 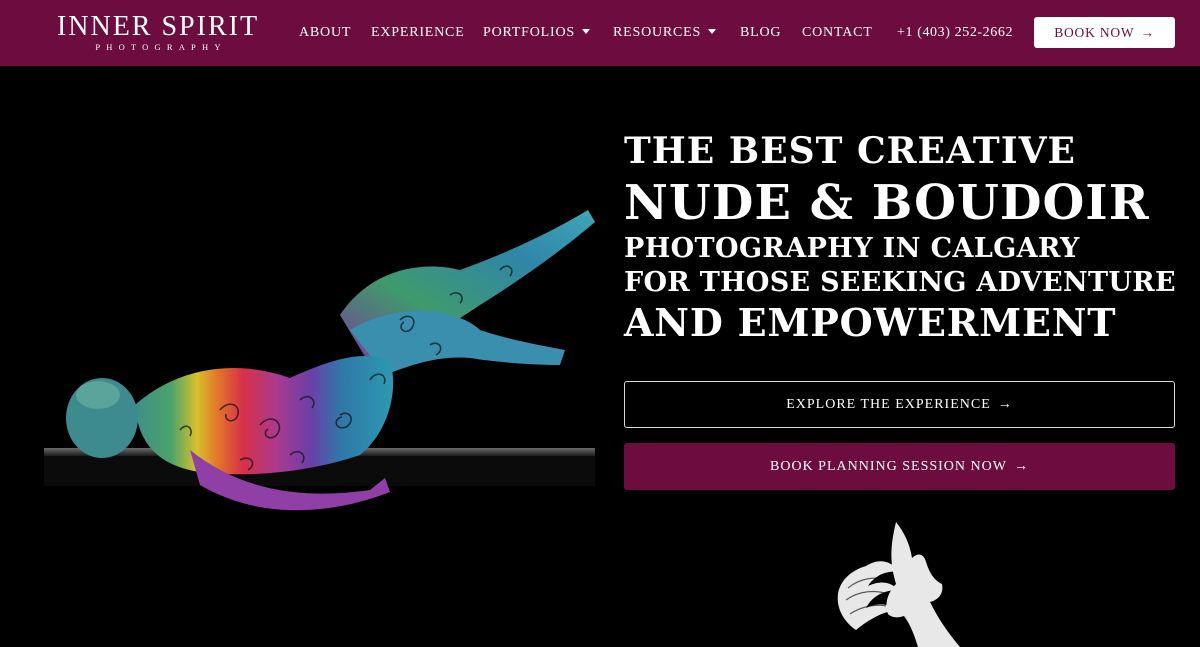 I want to click on explore-experience-button: EXPLORE THE EXPERIENCE →, so click(x=899, y=404).